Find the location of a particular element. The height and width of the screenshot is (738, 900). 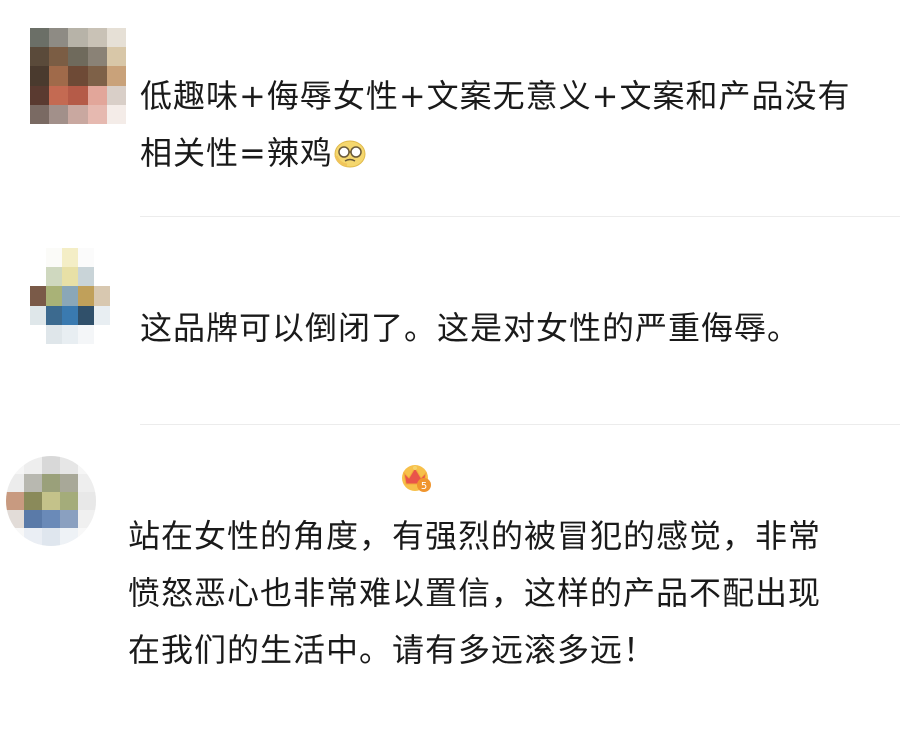

comment-text: 这品牌可以倒闭了。这是对女性的严重侮辱。 is located at coordinates (470, 328).